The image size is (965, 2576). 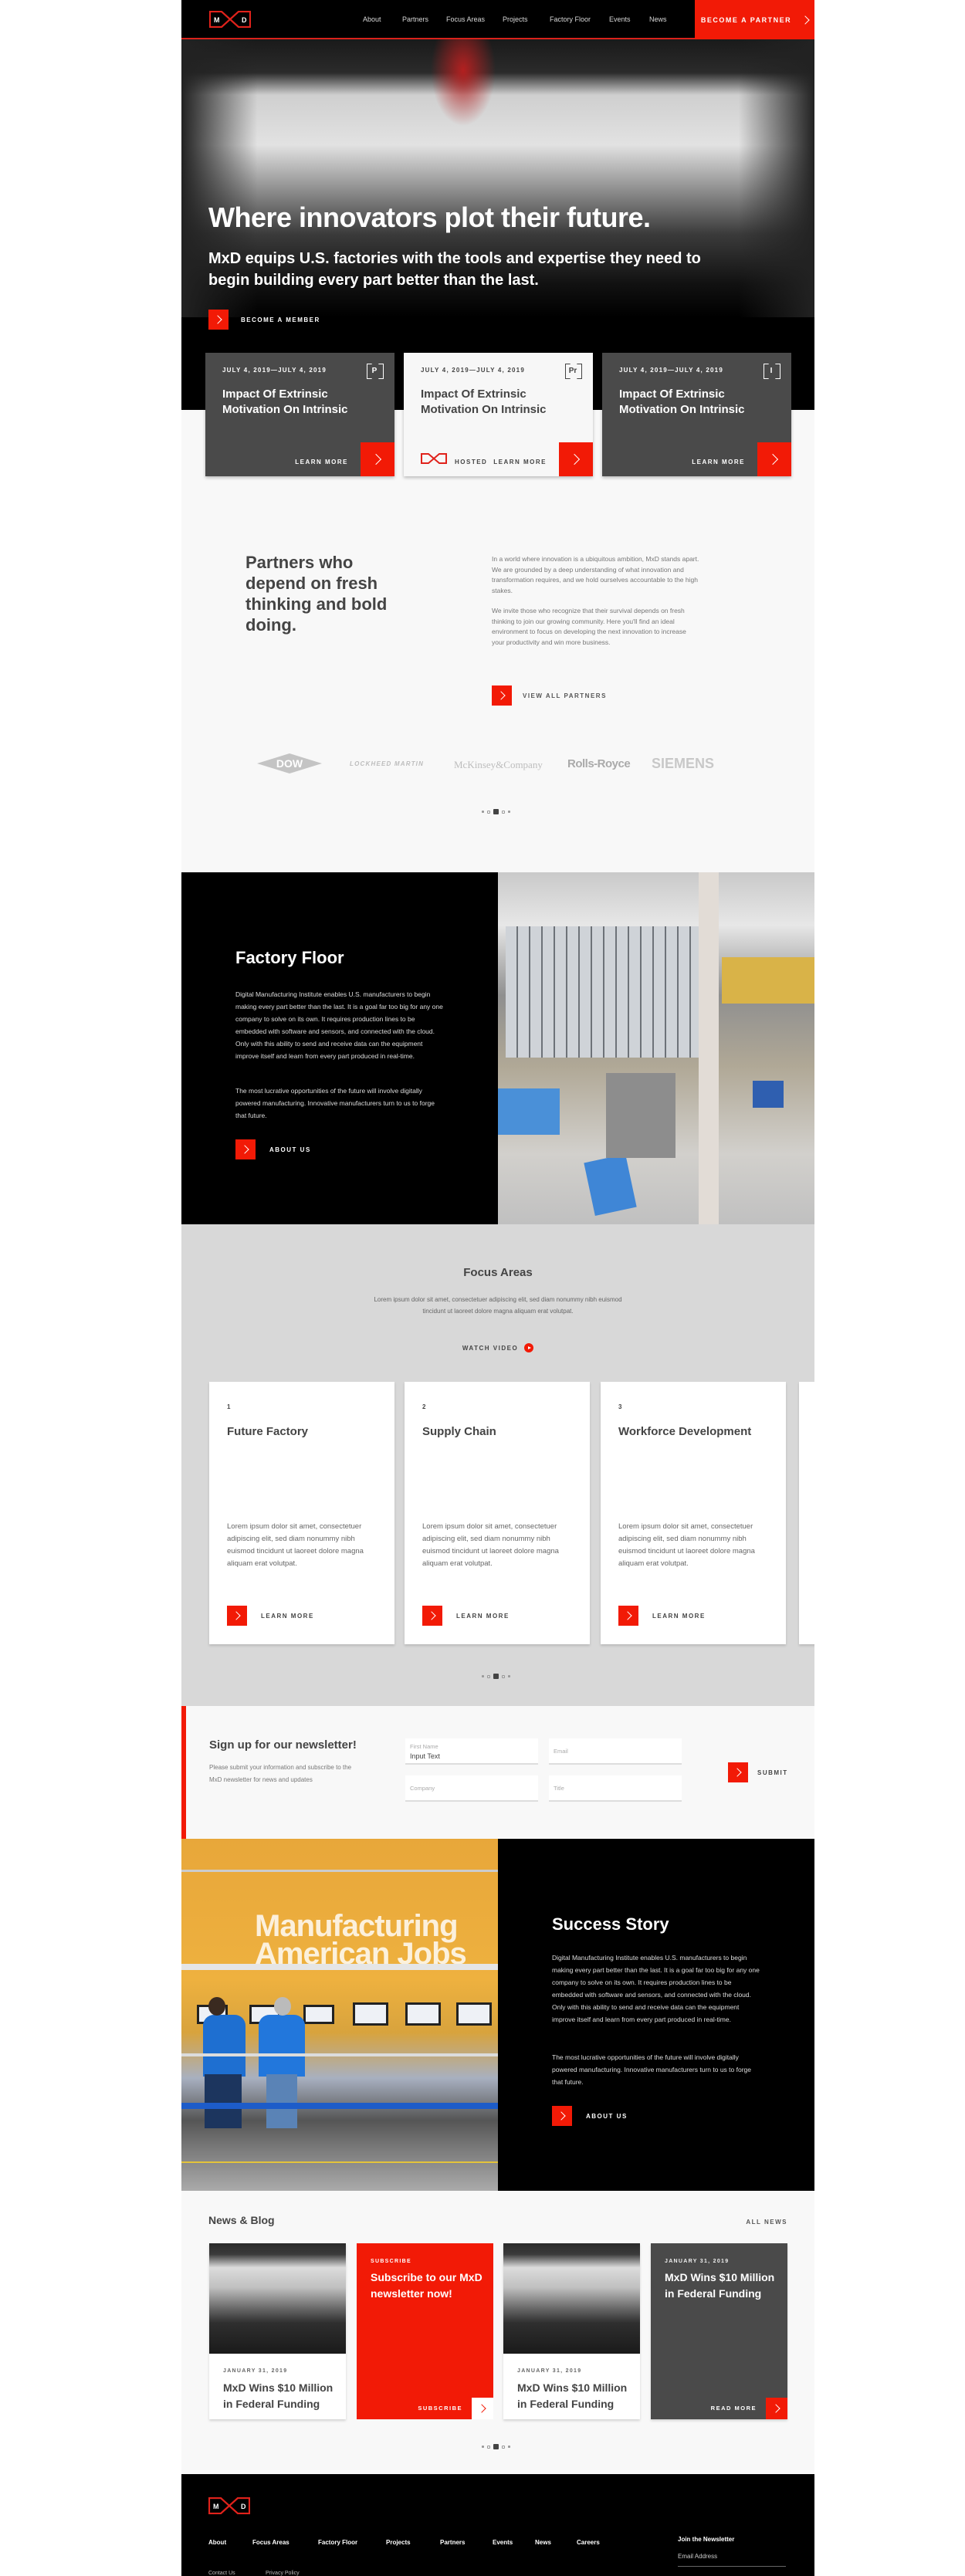 What do you see at coordinates (229, 2506) in the screenshot?
I see `footer-mxd-logo: M D` at bounding box center [229, 2506].